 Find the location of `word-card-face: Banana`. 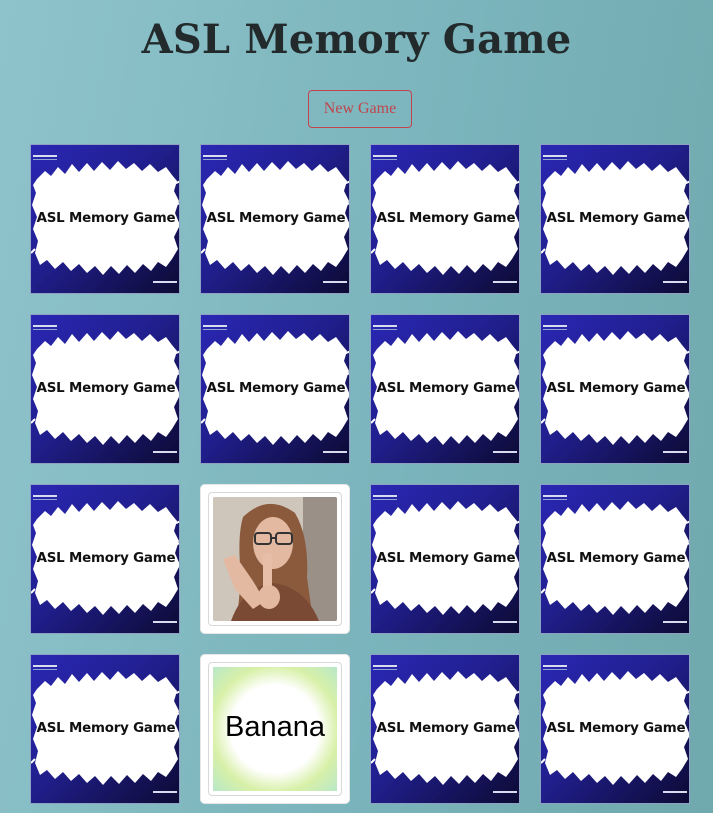

word-card-face: Banana is located at coordinates (275, 729).